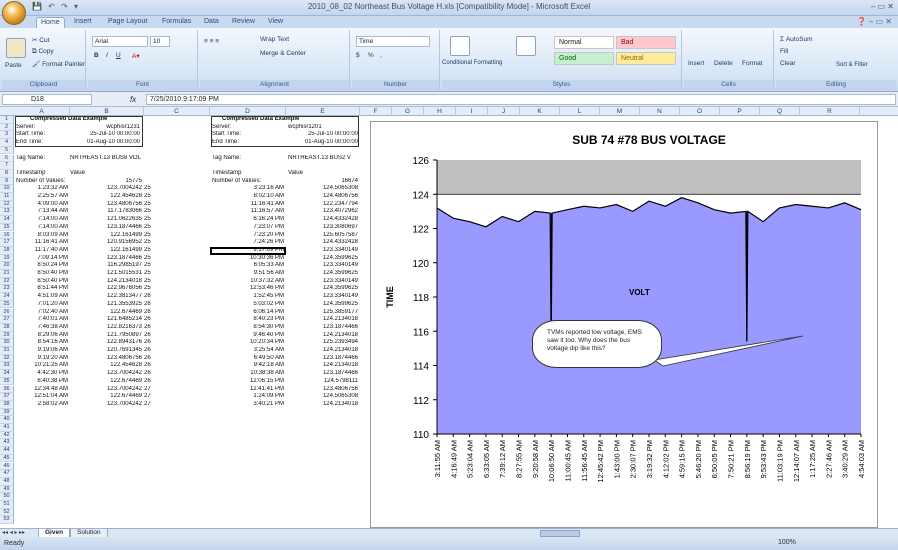  I want to click on row-header: 15, so click(7, 227).